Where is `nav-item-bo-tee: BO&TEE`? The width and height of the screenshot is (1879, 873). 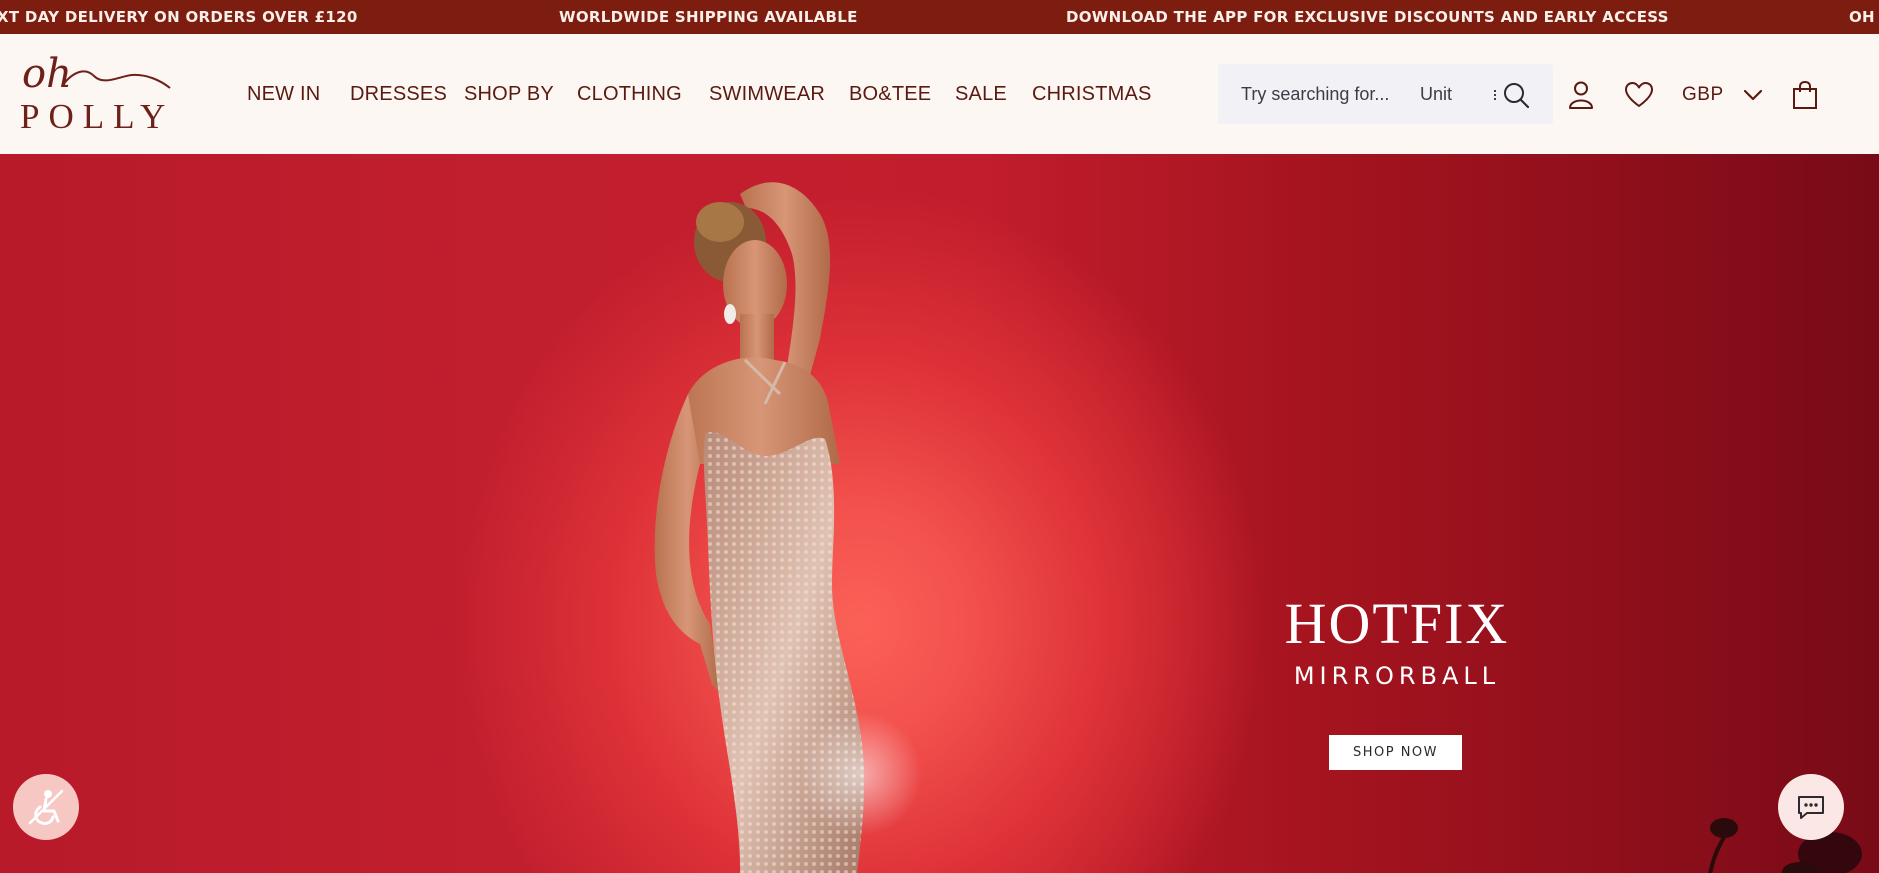
nav-item-bo-tee: BO&TEE is located at coordinates (890, 94).